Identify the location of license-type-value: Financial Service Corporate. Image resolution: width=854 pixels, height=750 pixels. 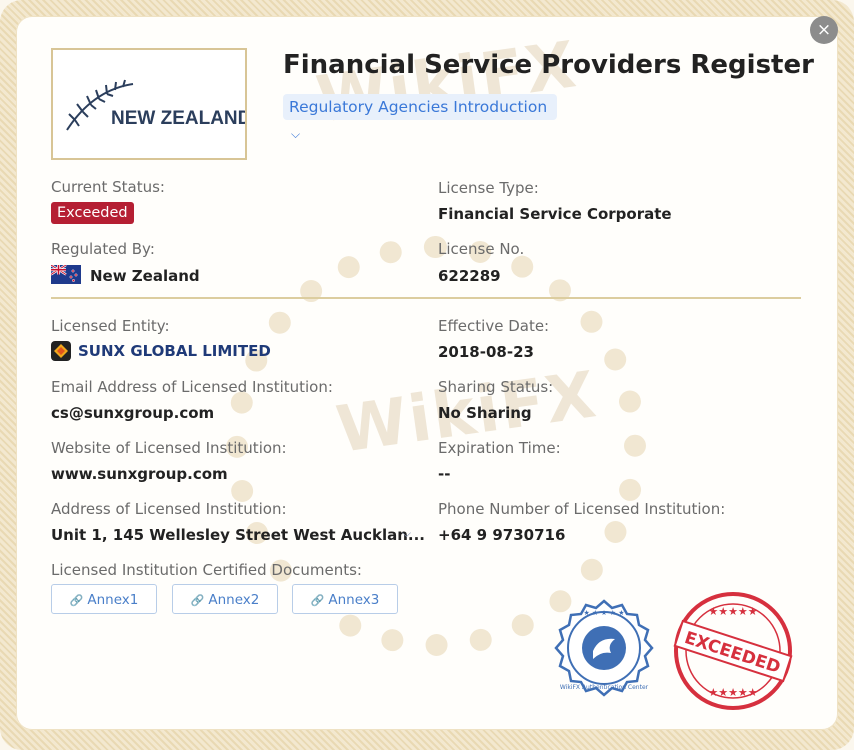
(555, 214).